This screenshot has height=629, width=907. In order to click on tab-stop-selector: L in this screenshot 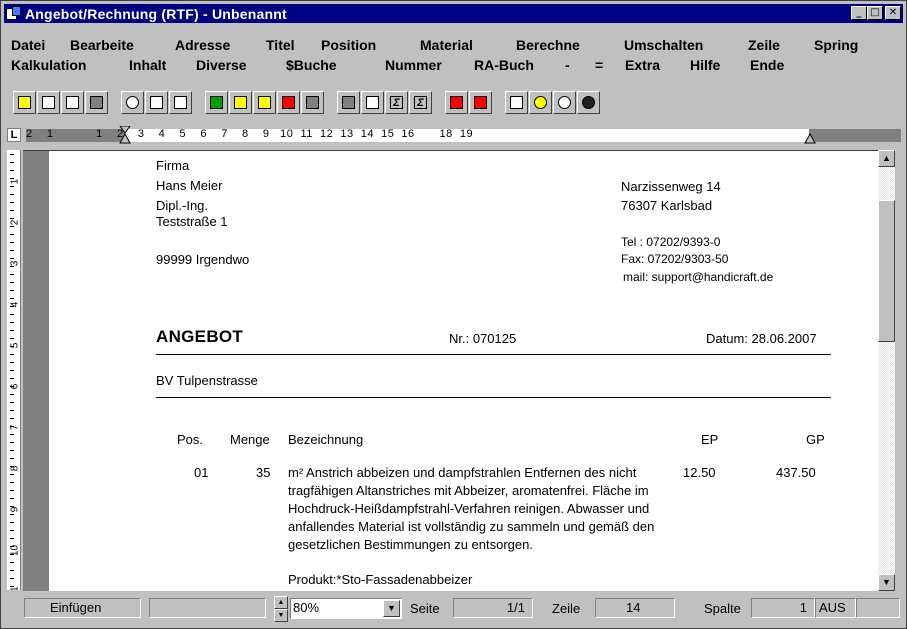, I will do `click(14, 135)`.